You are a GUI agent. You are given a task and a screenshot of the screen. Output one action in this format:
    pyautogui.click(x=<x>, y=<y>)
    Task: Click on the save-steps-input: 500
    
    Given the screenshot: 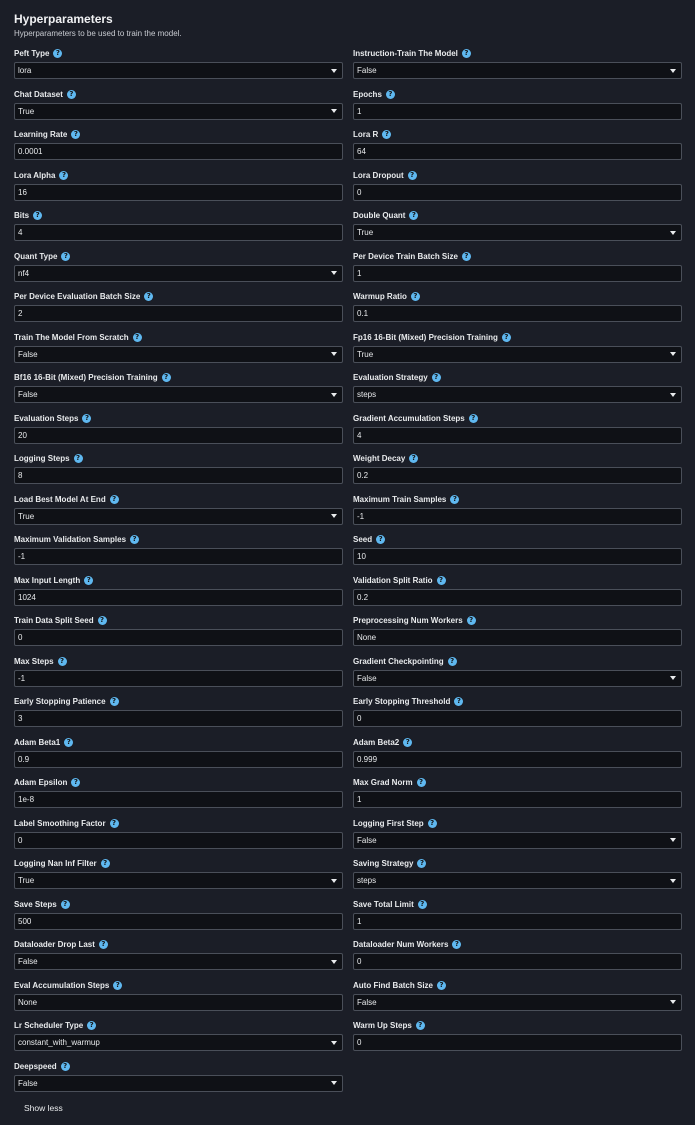 What is the action you would take?
    pyautogui.click(x=178, y=921)
    